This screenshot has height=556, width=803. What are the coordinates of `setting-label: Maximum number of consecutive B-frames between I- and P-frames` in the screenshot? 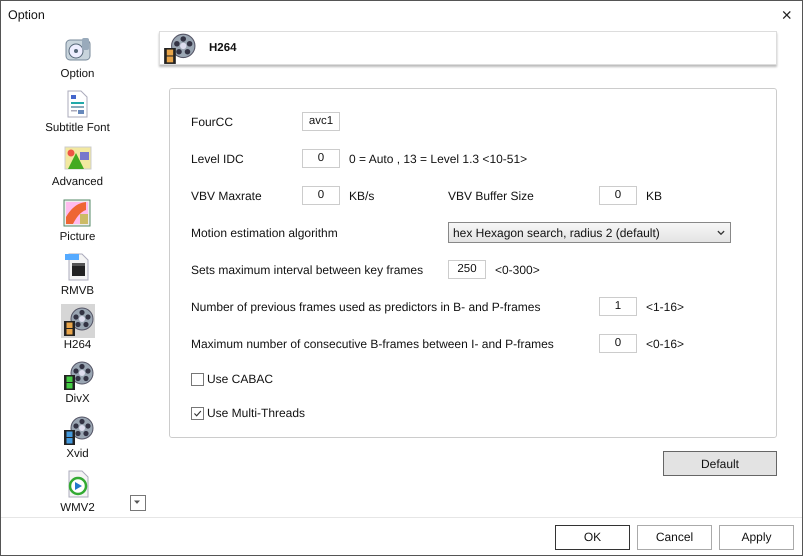 It's located at (373, 343).